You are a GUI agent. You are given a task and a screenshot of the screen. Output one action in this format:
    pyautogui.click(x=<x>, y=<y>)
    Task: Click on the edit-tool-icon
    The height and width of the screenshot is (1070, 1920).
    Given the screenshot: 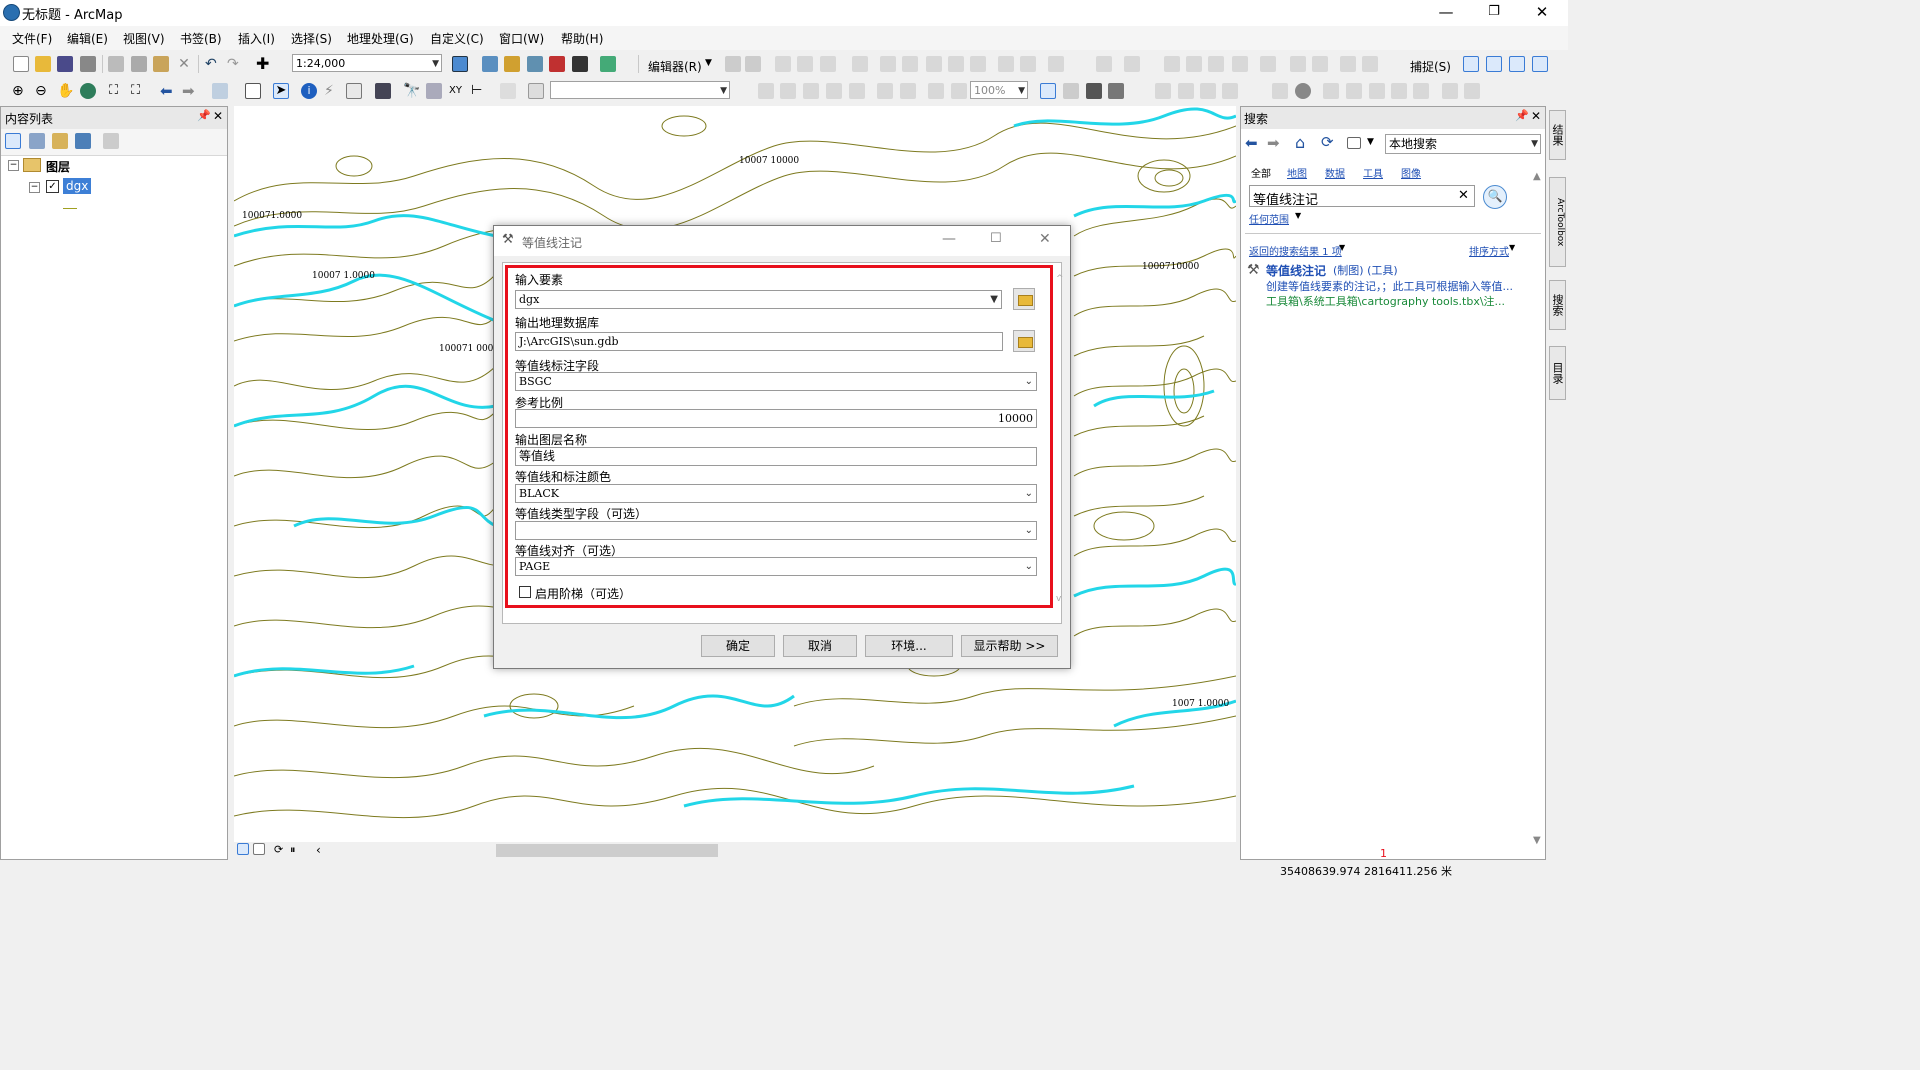 What is the action you would take?
    pyautogui.click(x=733, y=64)
    